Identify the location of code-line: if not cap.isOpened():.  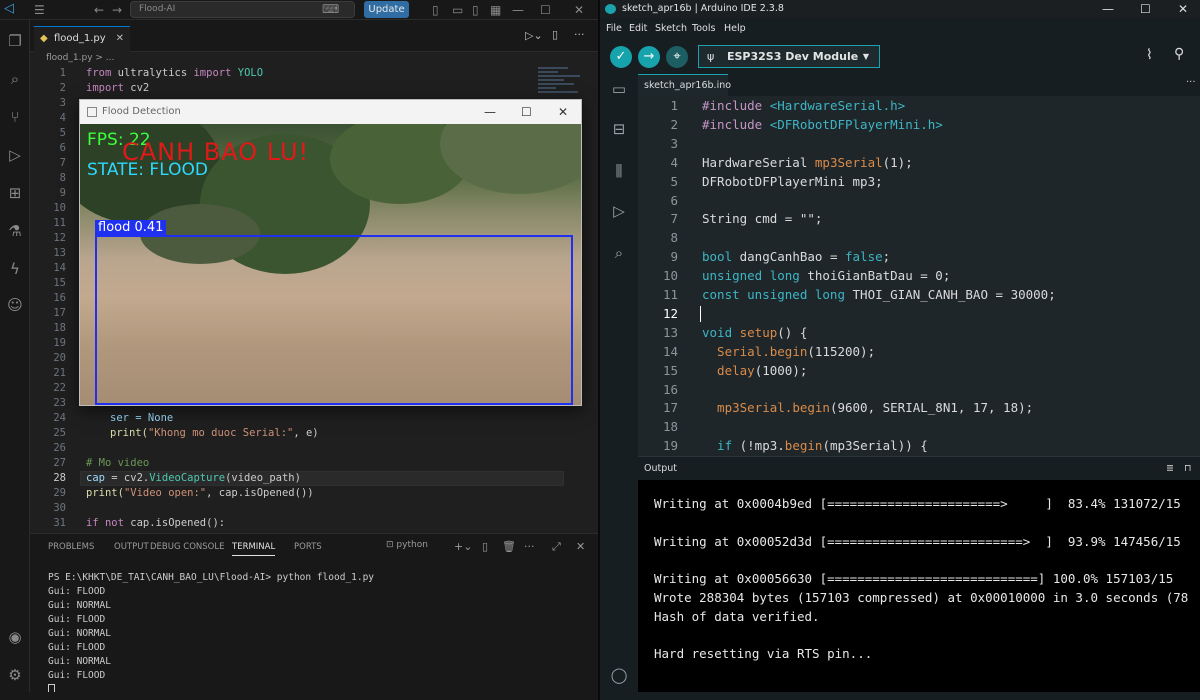
(155, 523).